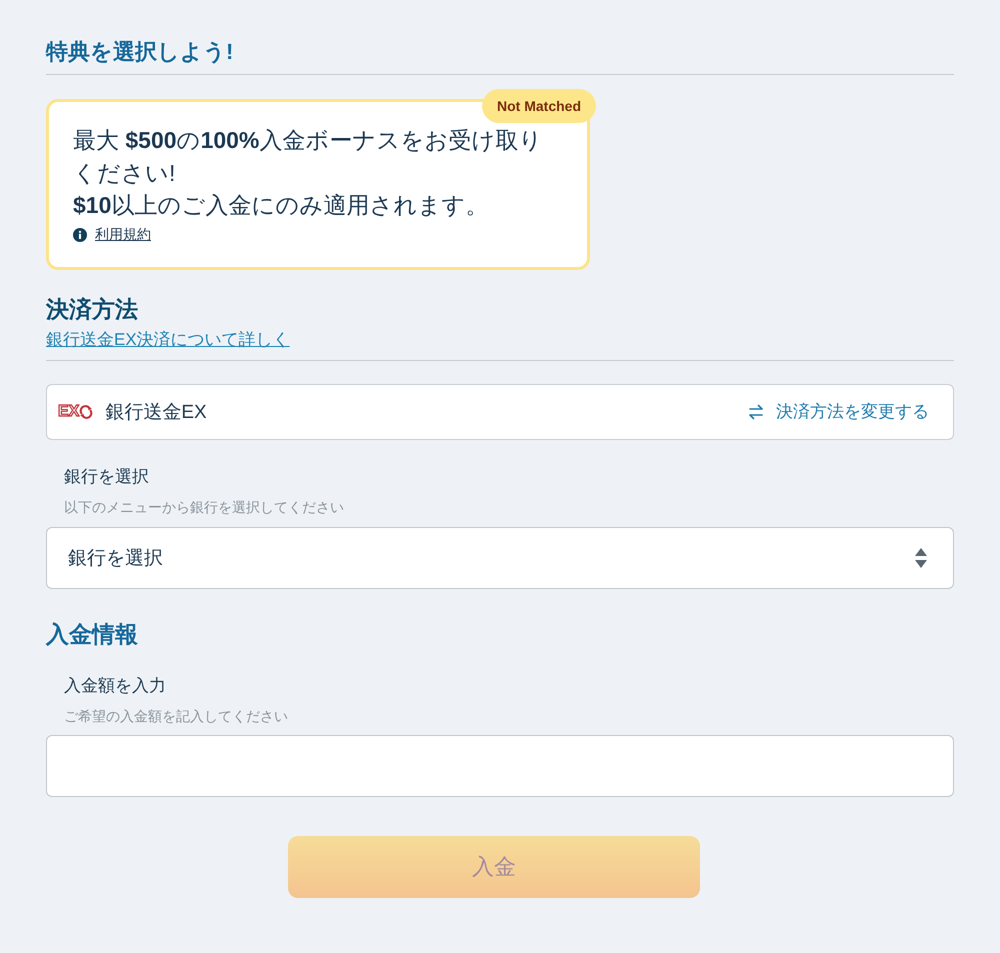 The image size is (1000, 953). Describe the element at coordinates (921, 558) in the screenshot. I see `up-down-arrows-icon` at that location.